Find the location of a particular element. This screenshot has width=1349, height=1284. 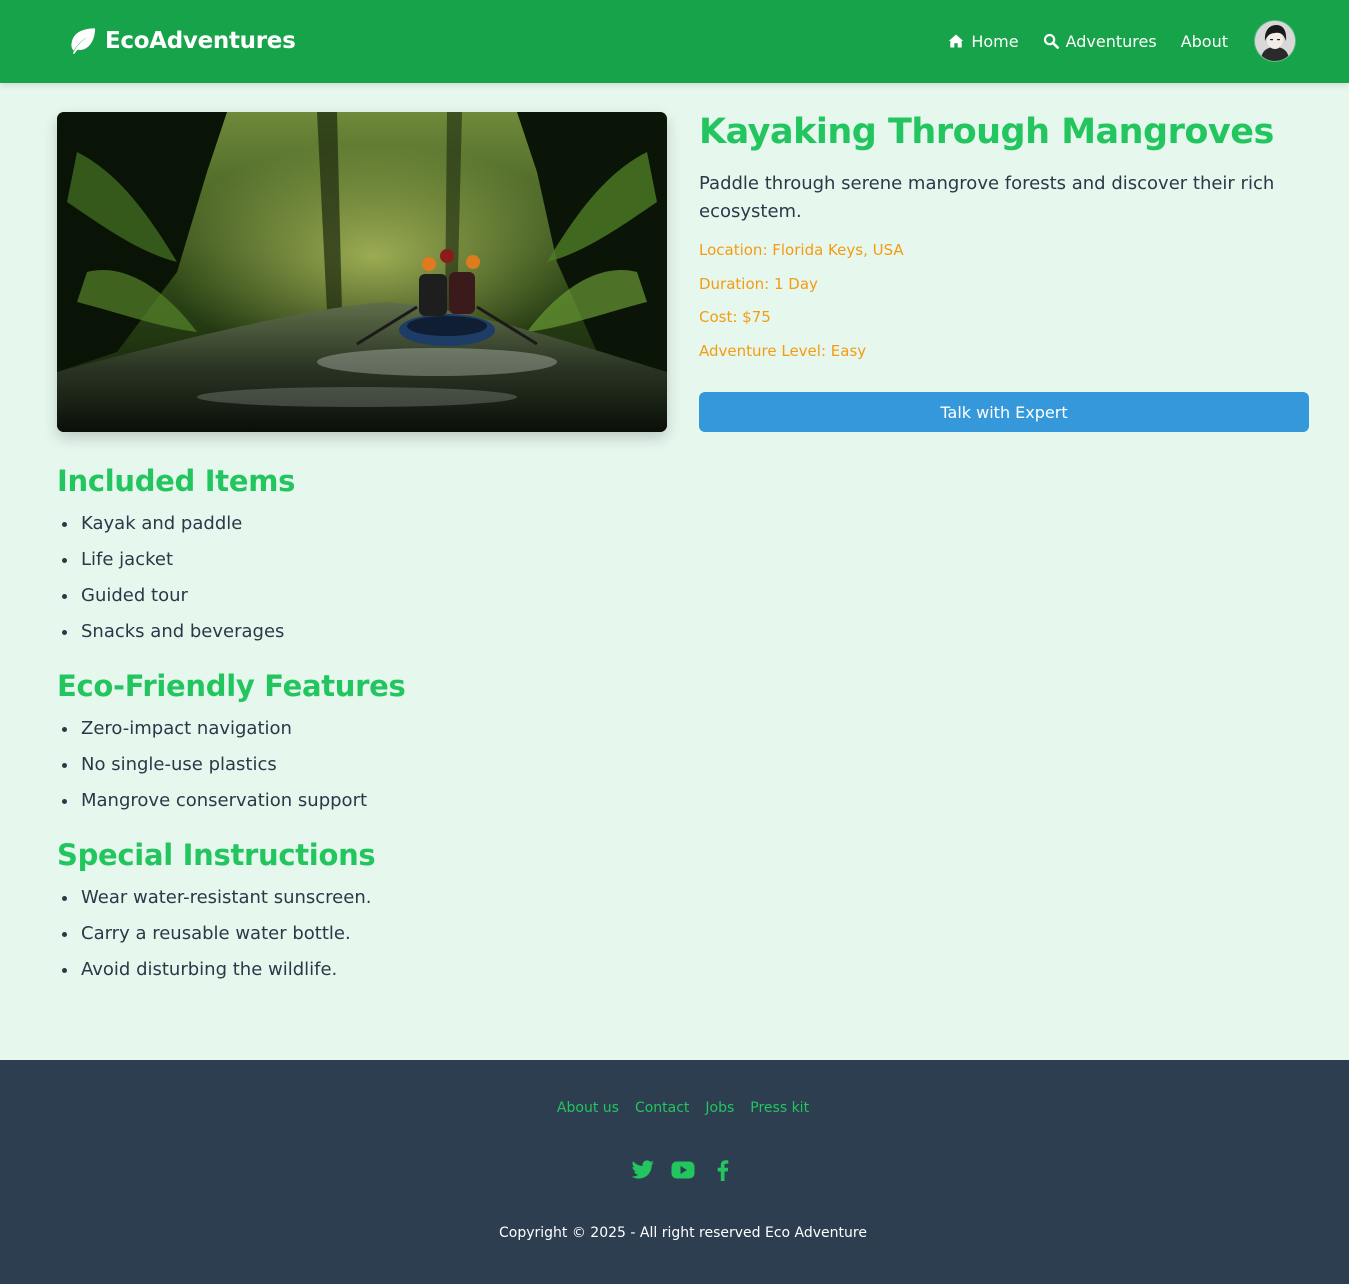

adventure-duration: Duration: 1 Day is located at coordinates (758, 283).